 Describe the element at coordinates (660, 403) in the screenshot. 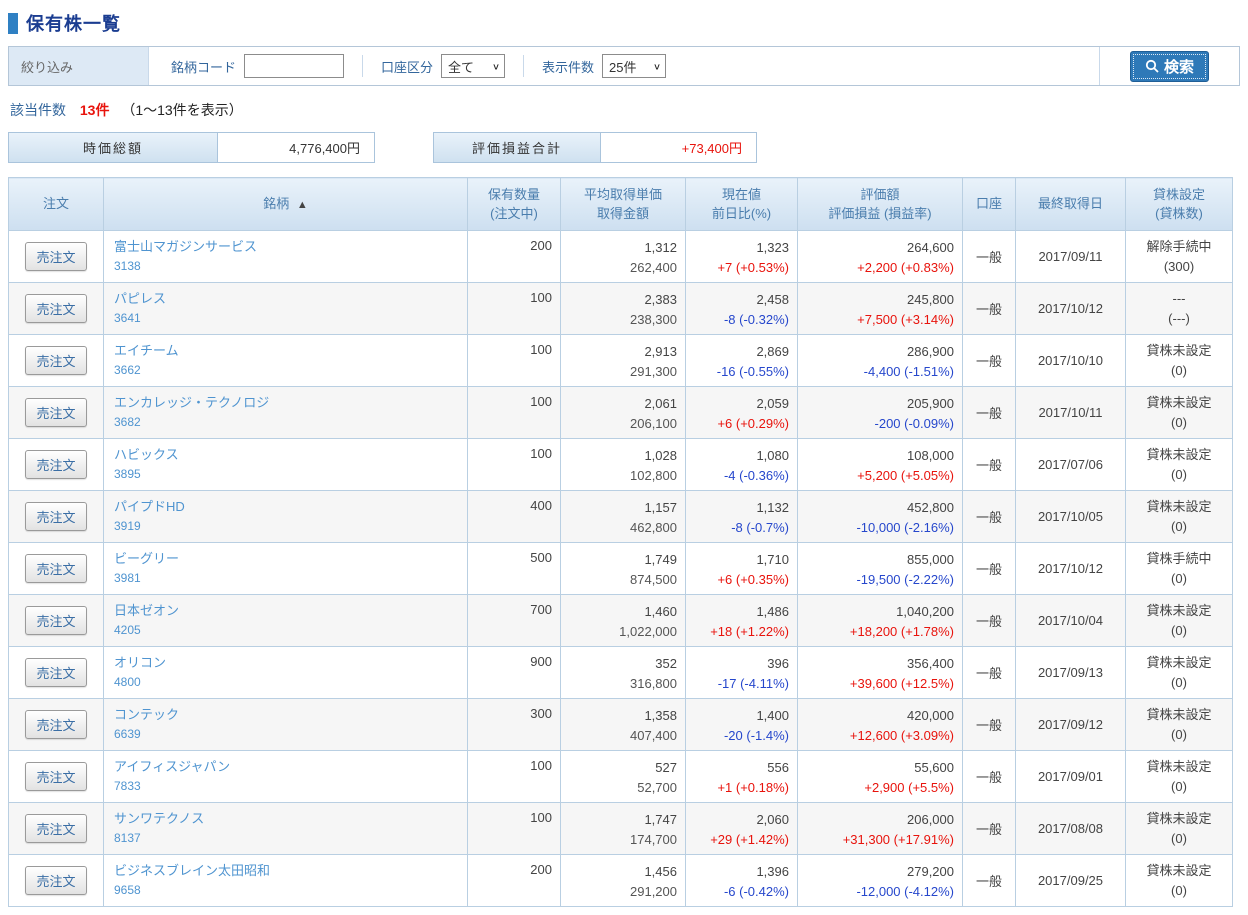

I see `avg-price: 2,061` at that location.